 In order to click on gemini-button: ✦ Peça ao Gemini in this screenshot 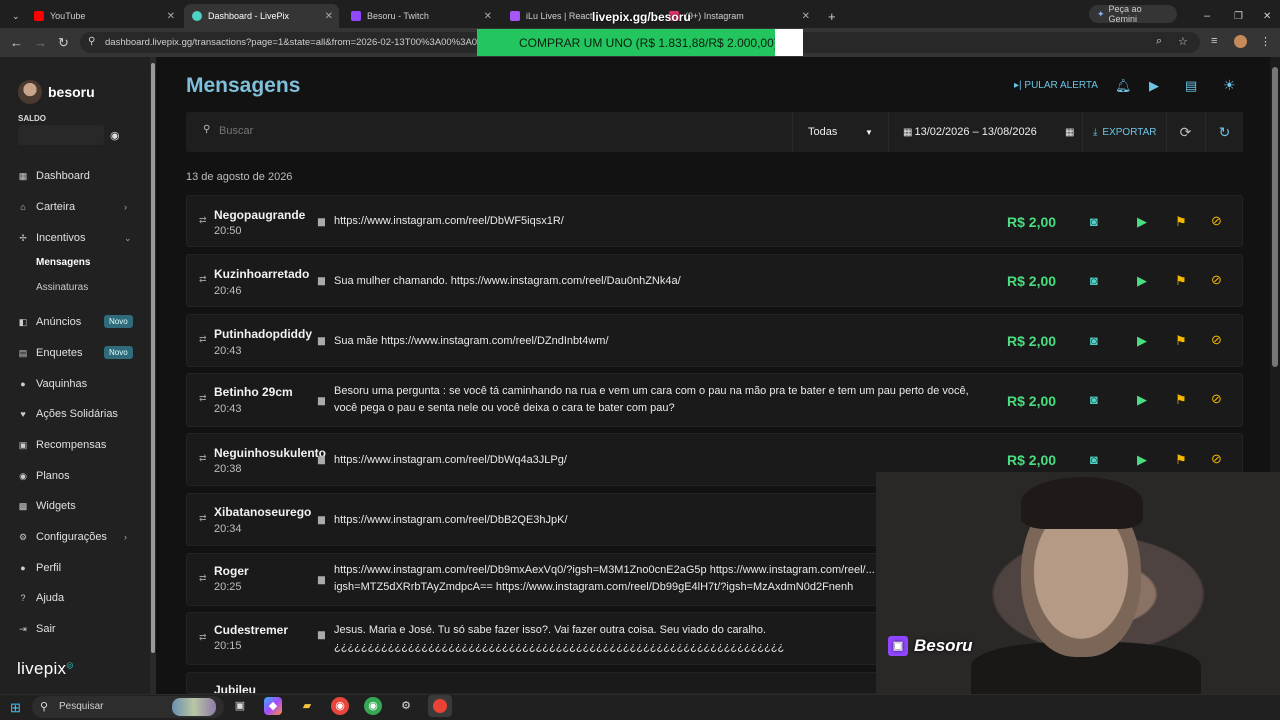, I will do `click(1133, 14)`.